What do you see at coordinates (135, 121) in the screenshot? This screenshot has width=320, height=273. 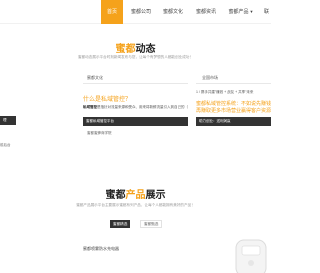 I see `news-list-item-active: 蜜都私域管控平台` at bounding box center [135, 121].